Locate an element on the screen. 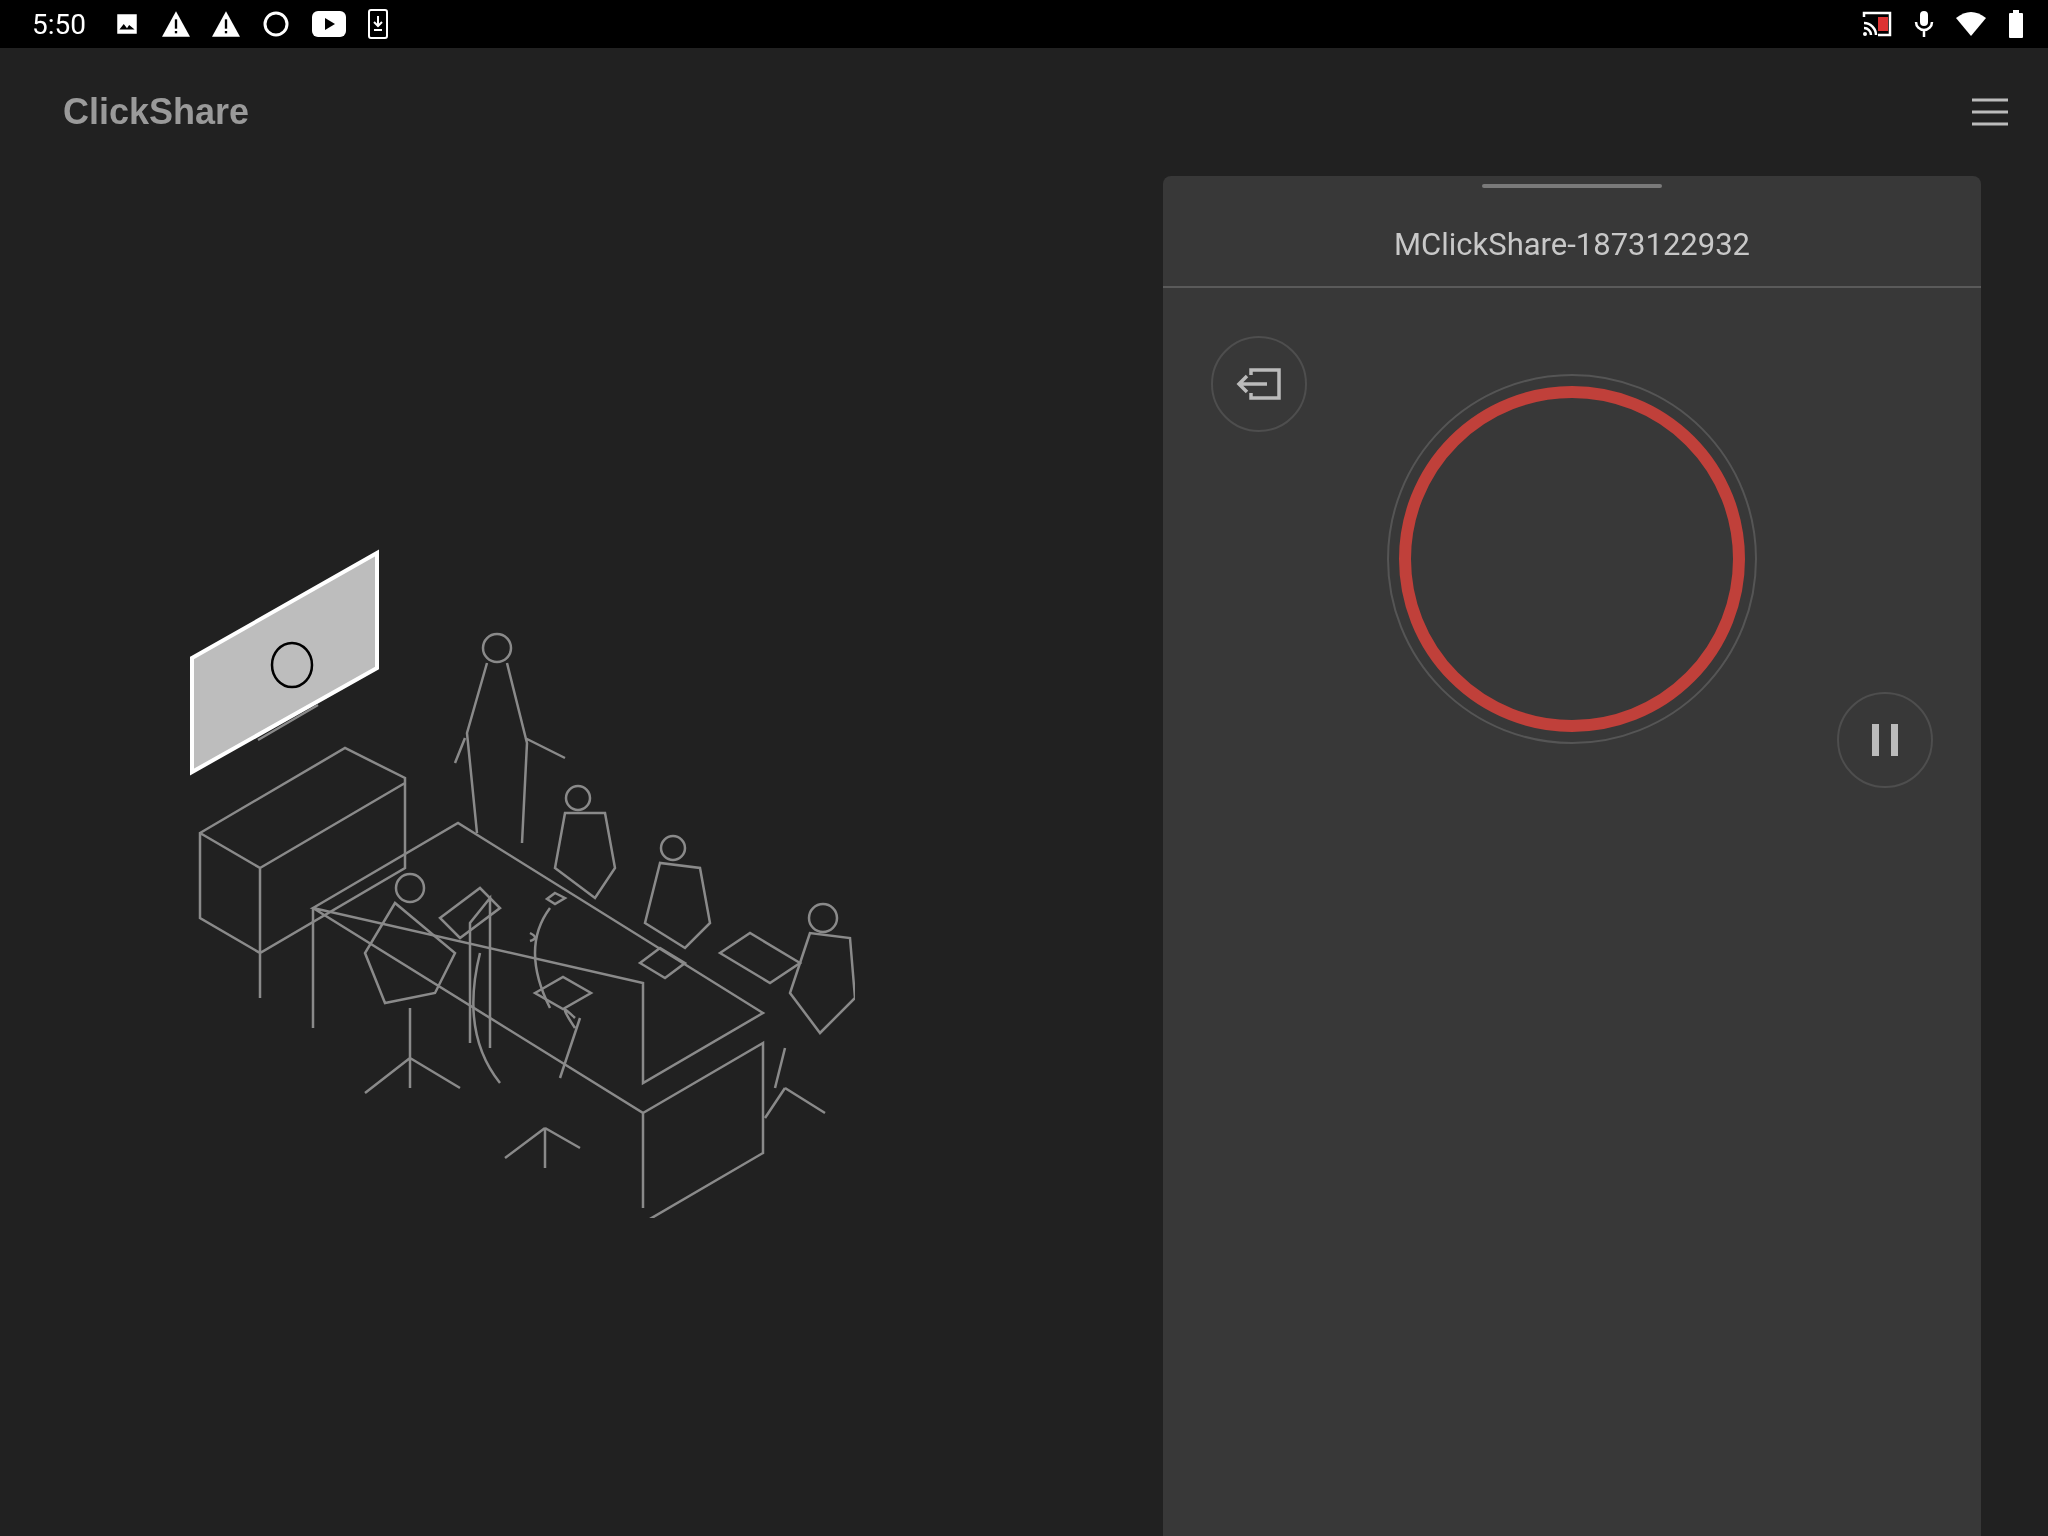  device-name: MClickShare-1873122932 is located at coordinates (1571, 244).